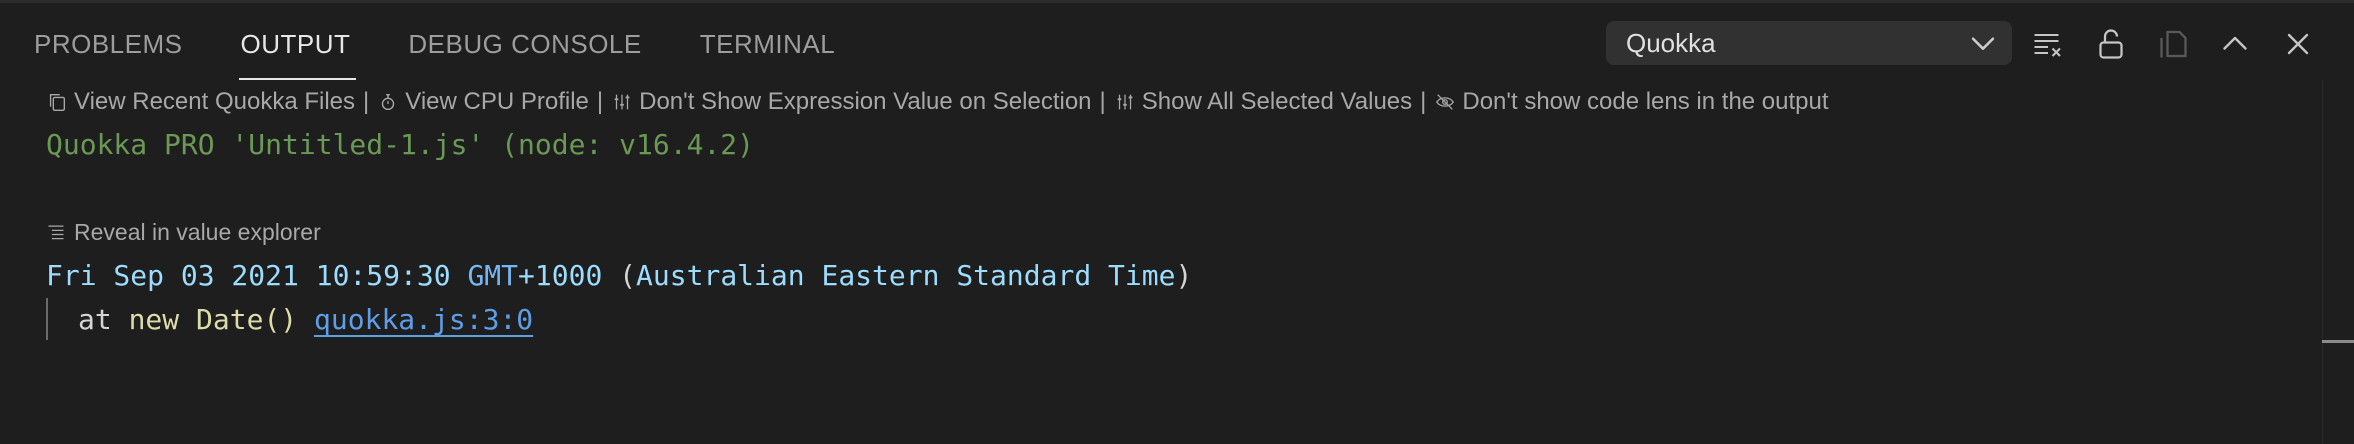  I want to click on stack-space, so click(305, 319).